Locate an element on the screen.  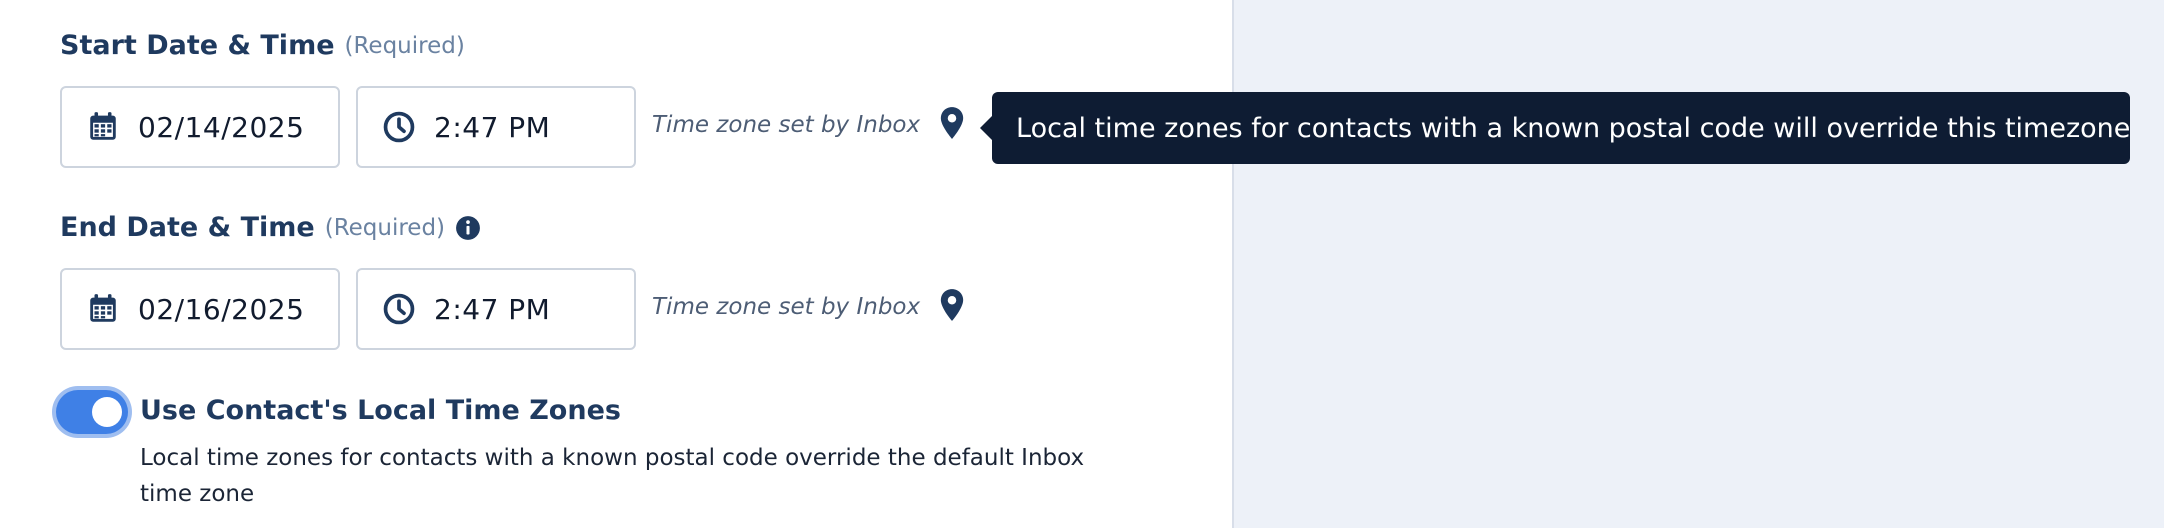
start-datetime-label-row: Start Date & Time (Required) is located at coordinates (262, 45).